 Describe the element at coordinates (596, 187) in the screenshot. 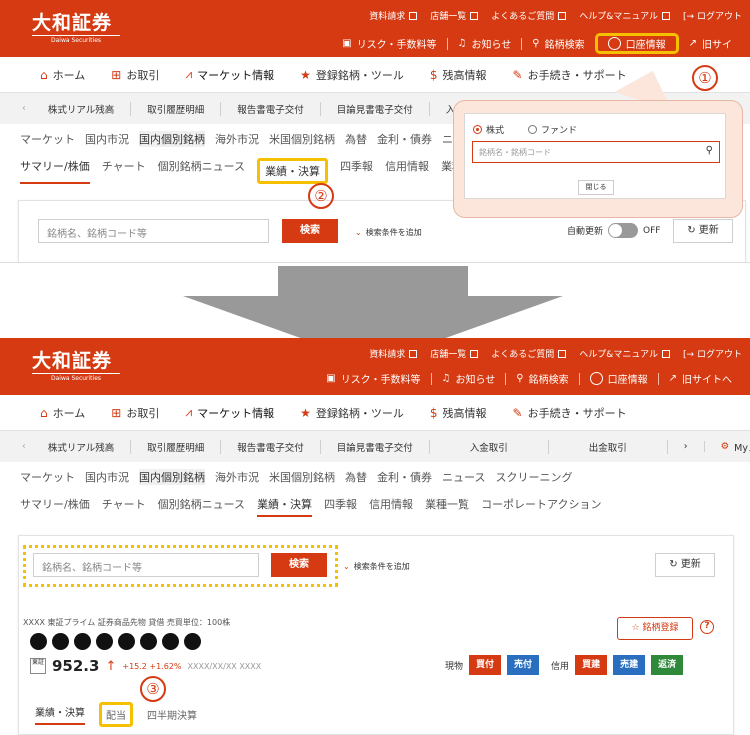

I see `popup-close-button: 閉じる` at that location.